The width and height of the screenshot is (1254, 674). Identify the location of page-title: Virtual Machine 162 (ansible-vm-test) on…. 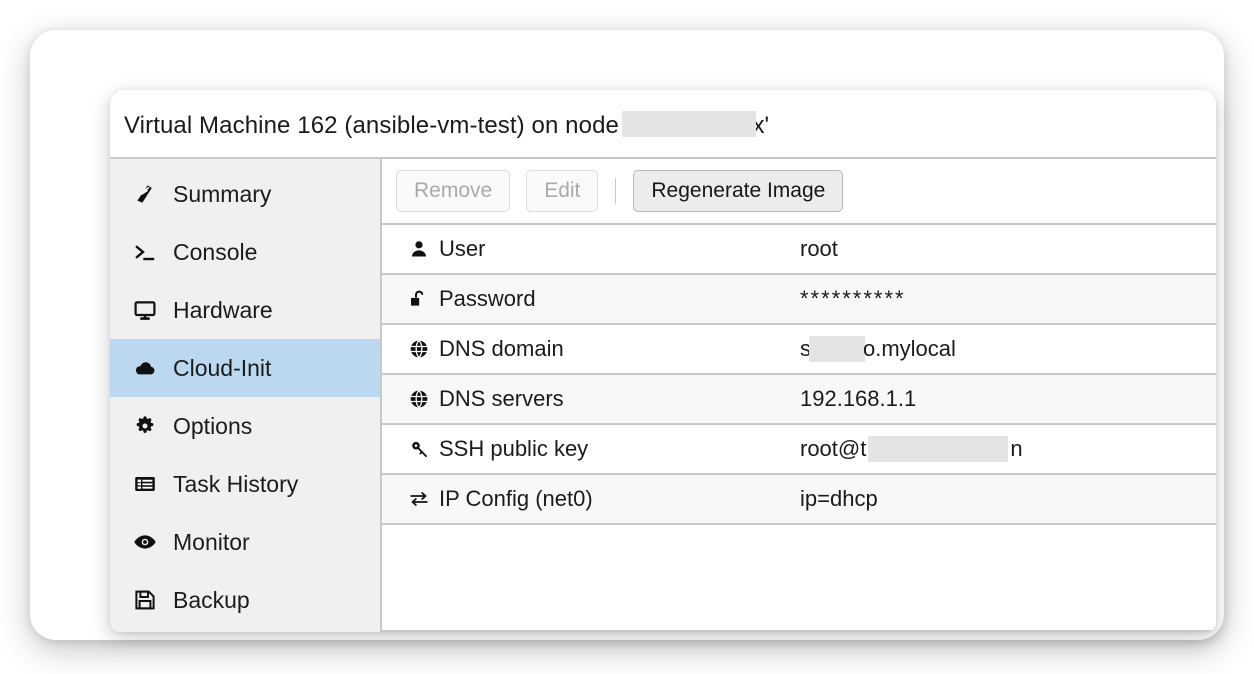
(446, 123).